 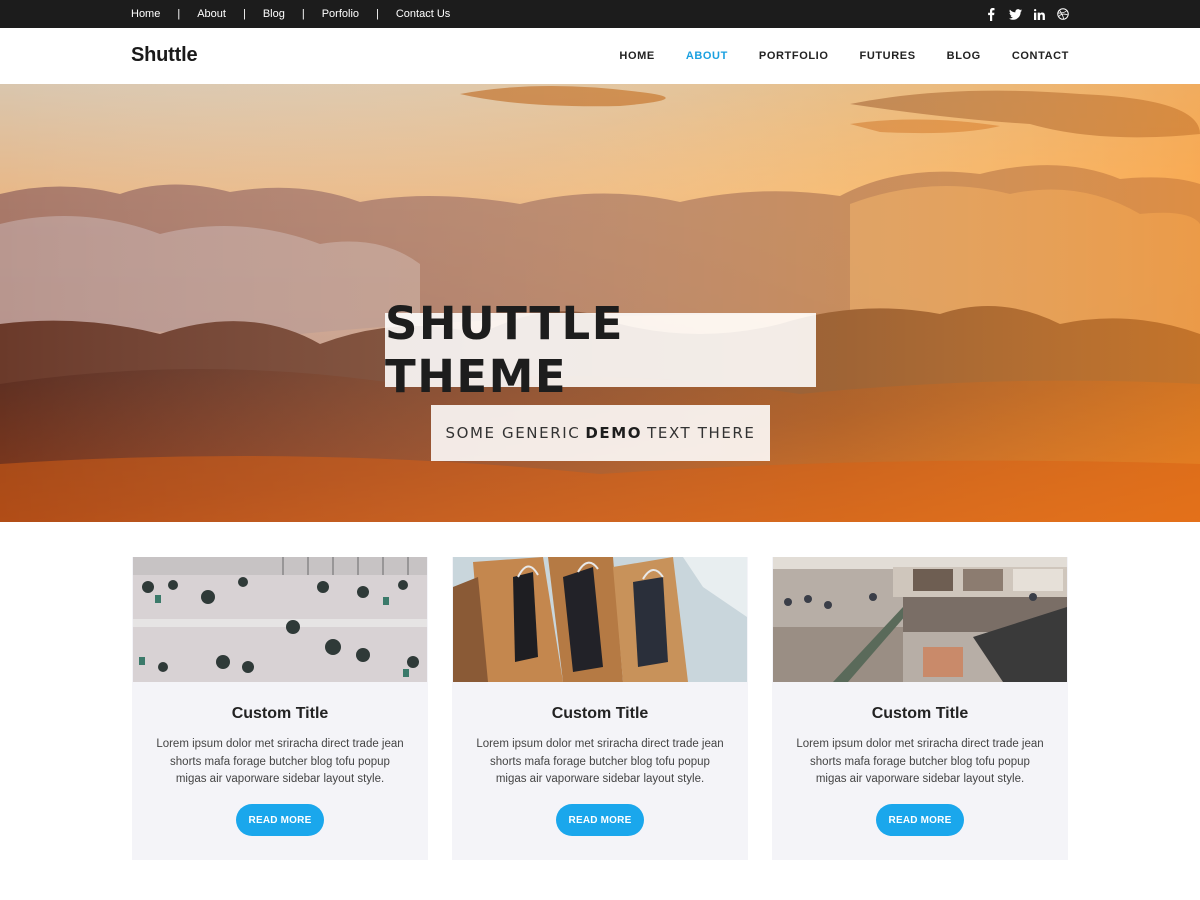 I want to click on nav-home: HOME, so click(x=636, y=56).